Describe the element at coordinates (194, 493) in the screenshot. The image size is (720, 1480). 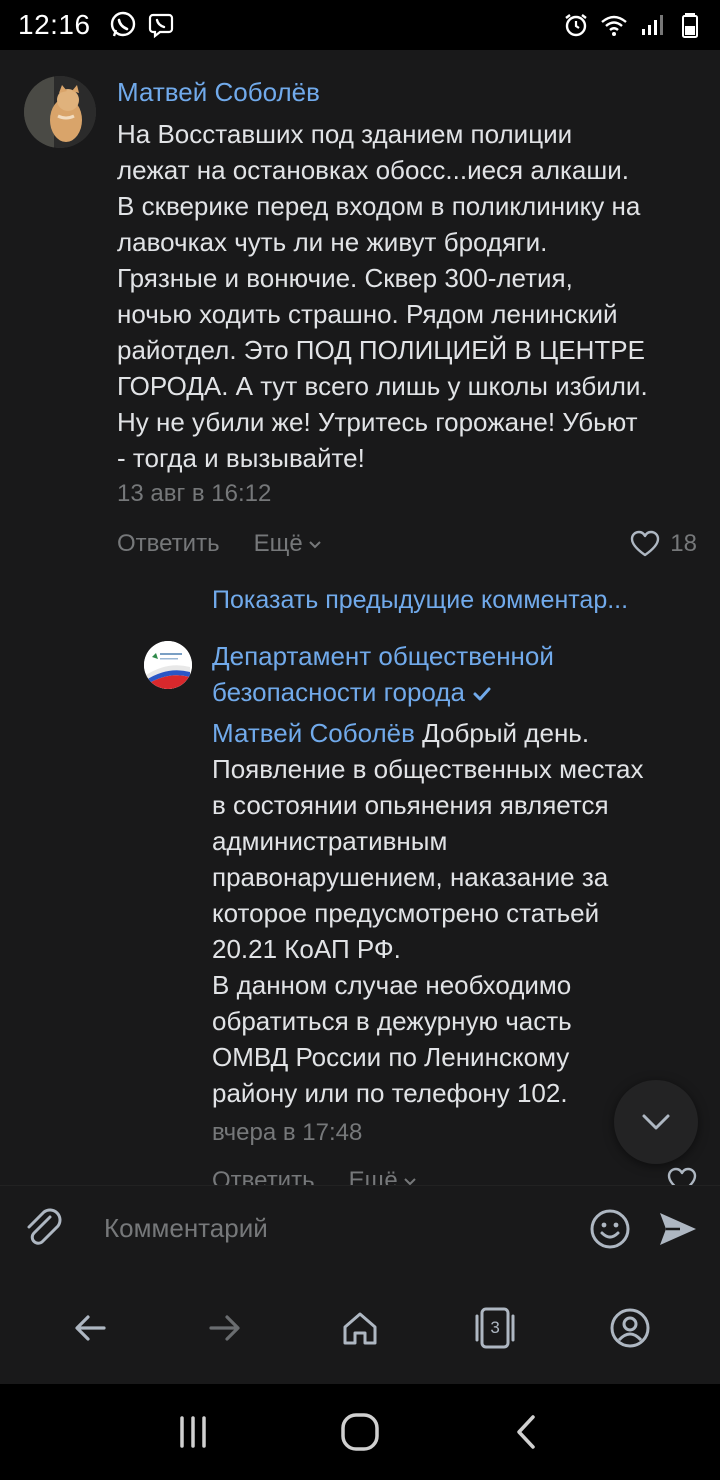
I see `comment-date: 13 авг в 16:12` at that location.